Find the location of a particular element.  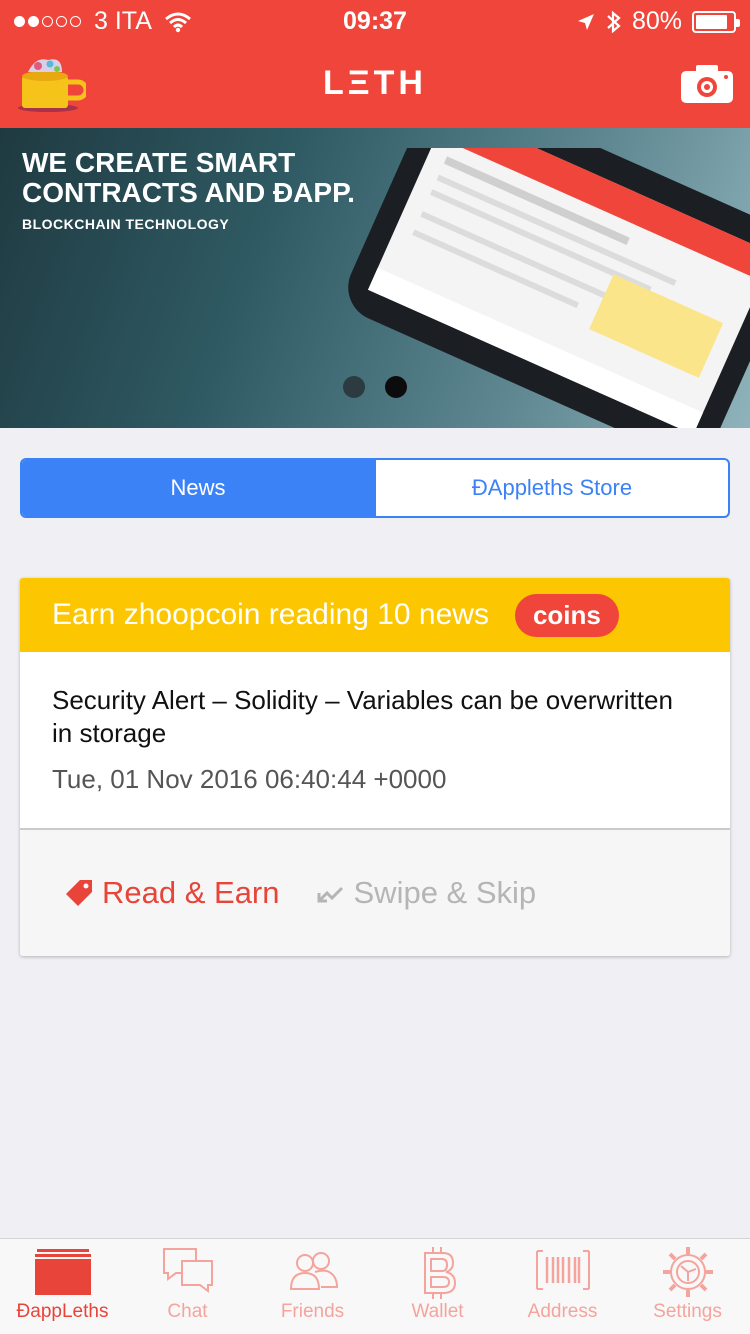

top-bar: 3 ITA 09:37 80% LΞTH is located at coordinates (375, 64).